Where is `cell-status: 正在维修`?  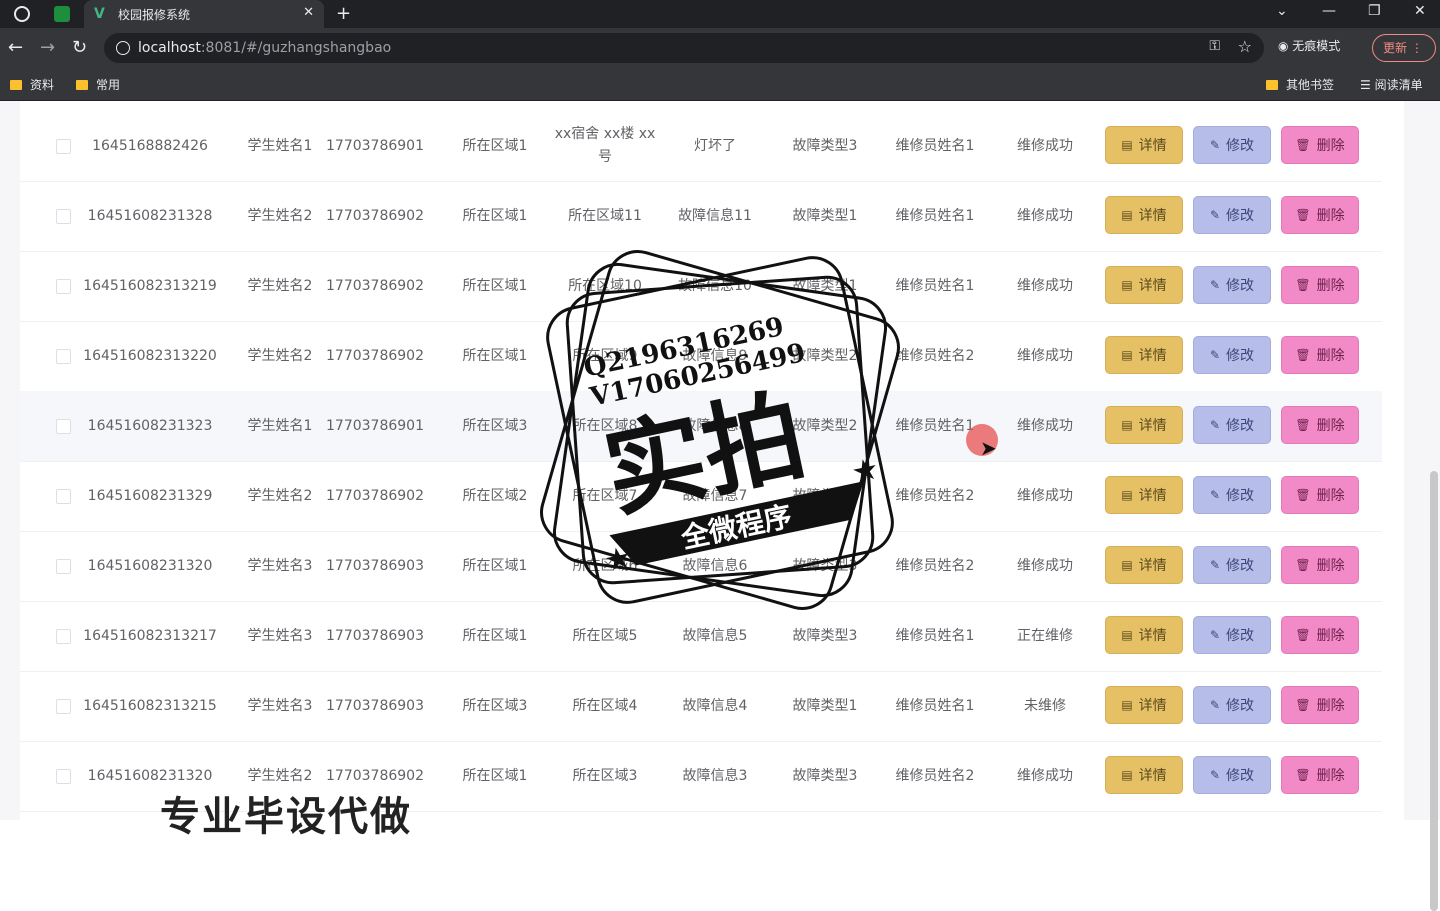
cell-status: 正在维修 is located at coordinates (1045, 635).